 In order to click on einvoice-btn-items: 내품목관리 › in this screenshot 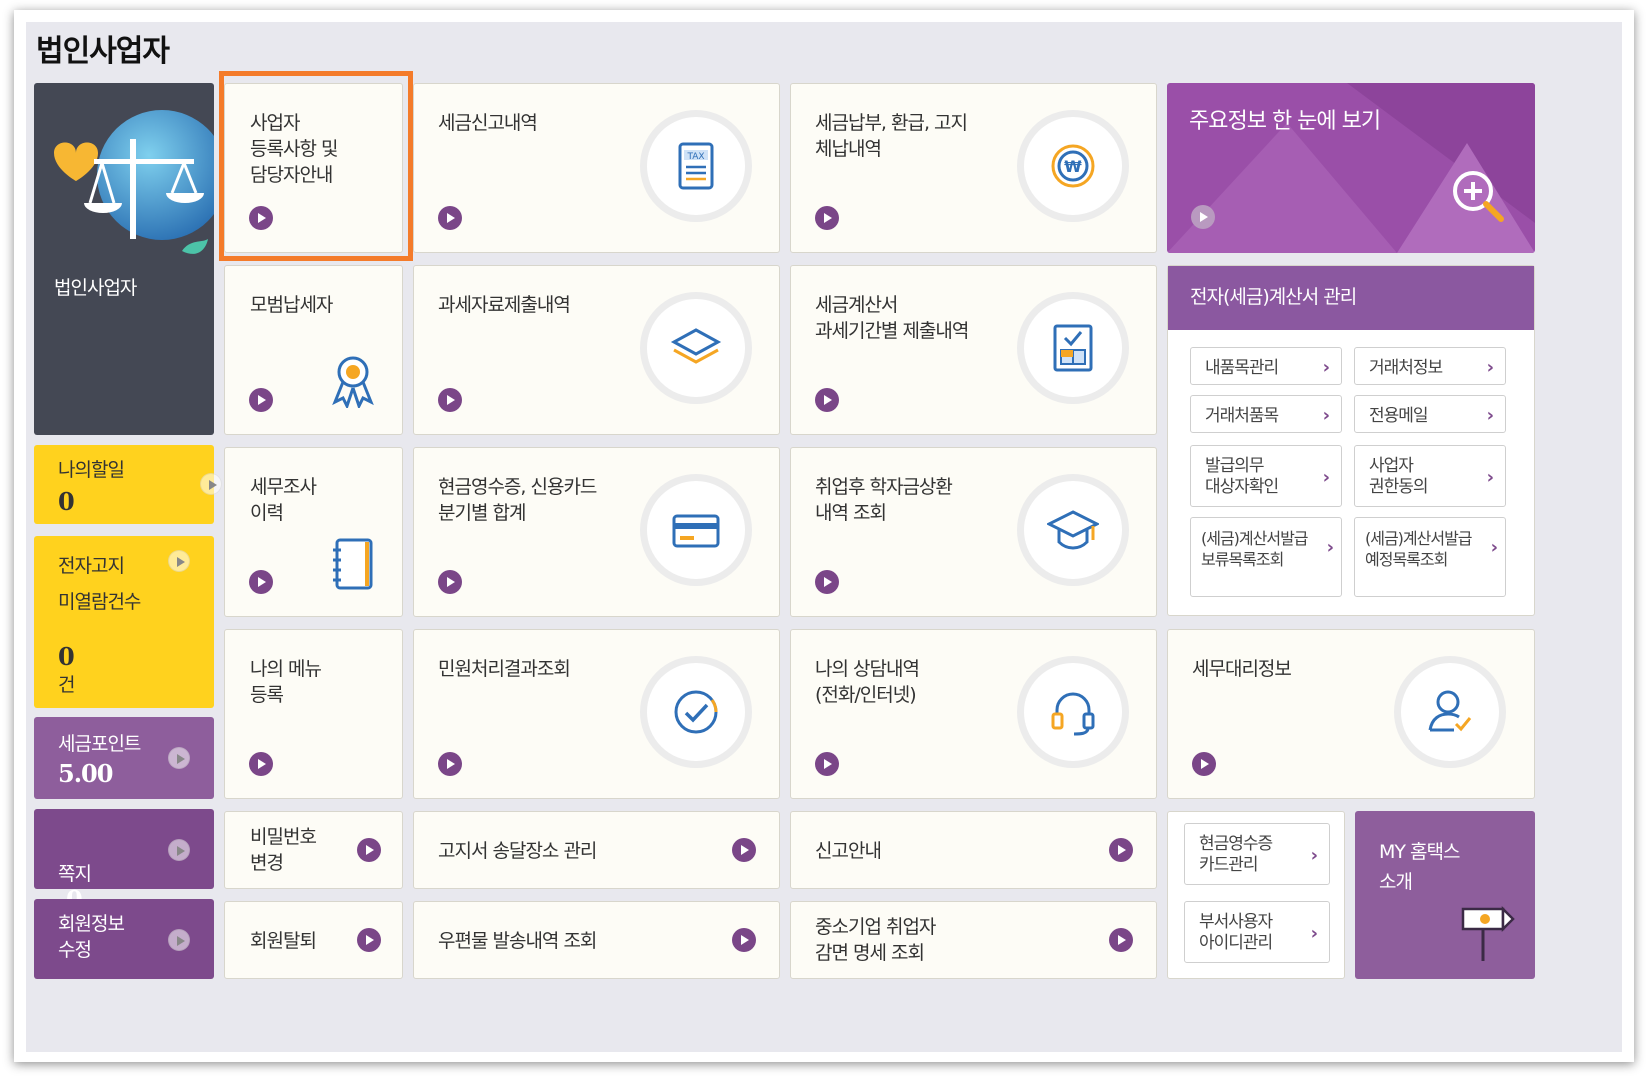, I will do `click(1266, 366)`.